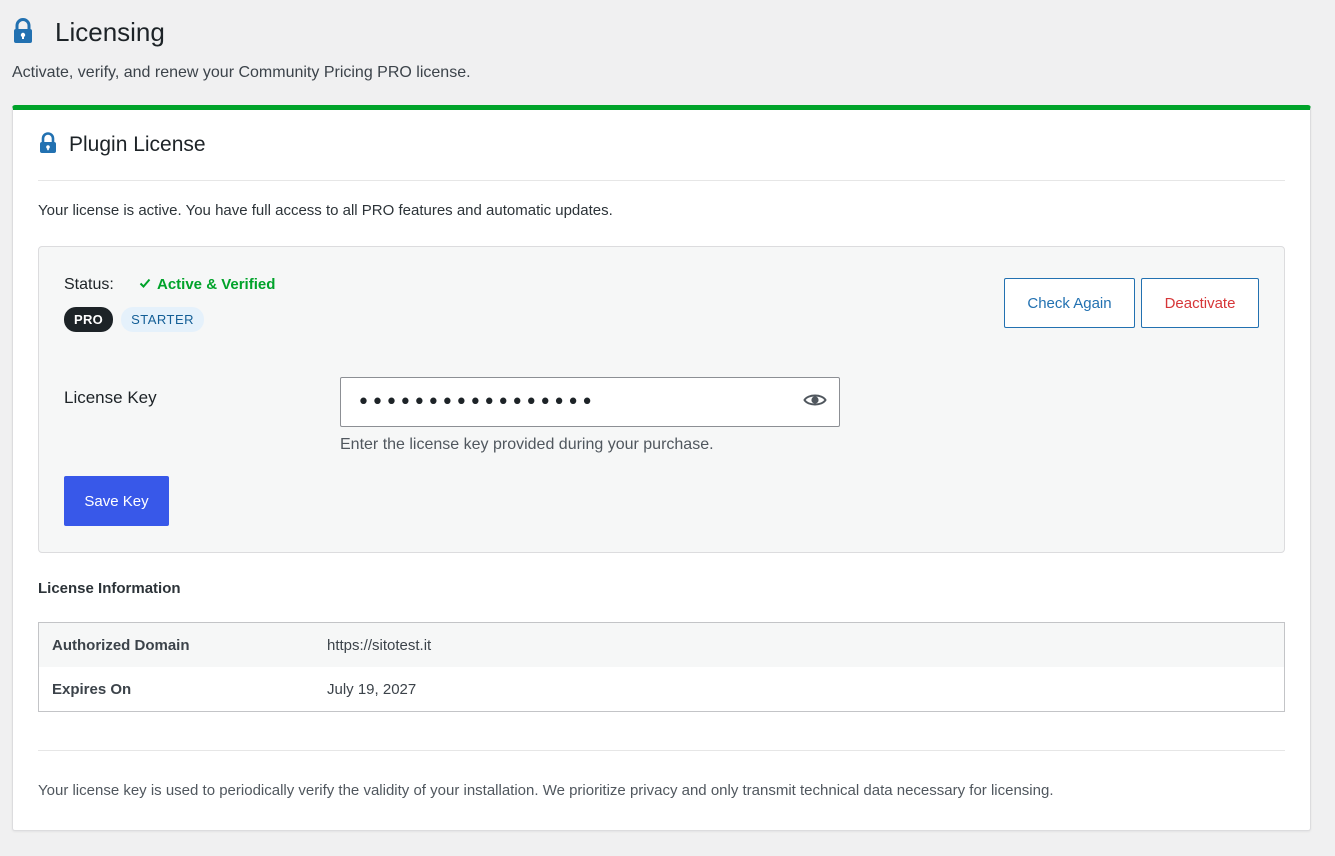 The width and height of the screenshot is (1335, 856). Describe the element at coordinates (567, 402) in the screenshot. I see `license-key-input` at that location.